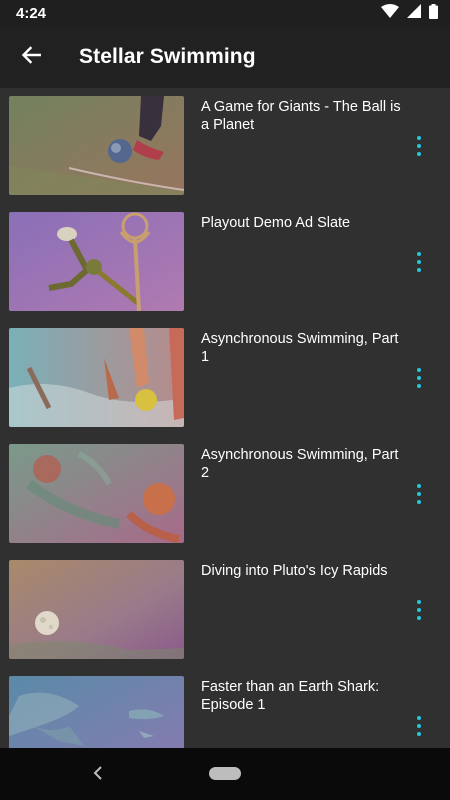  I want to click on back-button, so click(31, 57).